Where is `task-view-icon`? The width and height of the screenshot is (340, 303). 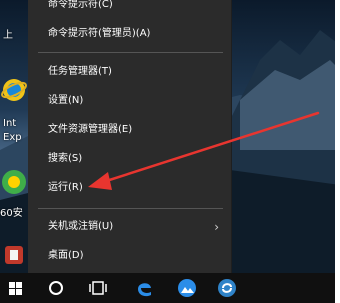
task-view-icon is located at coordinates (98, 288).